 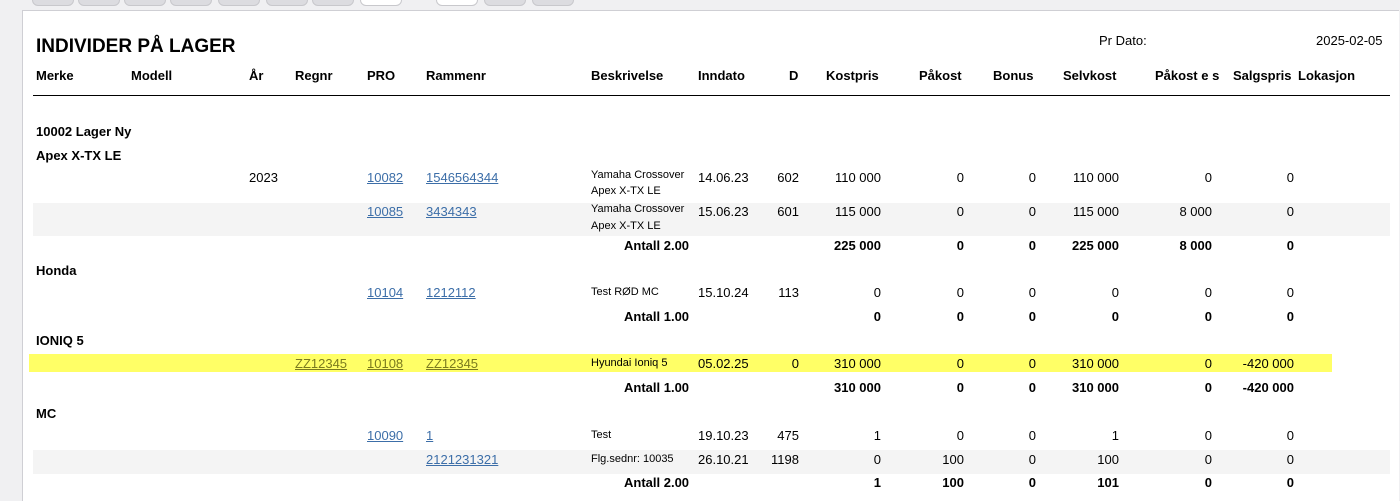 I want to click on cell-d: 475, so click(x=788, y=435).